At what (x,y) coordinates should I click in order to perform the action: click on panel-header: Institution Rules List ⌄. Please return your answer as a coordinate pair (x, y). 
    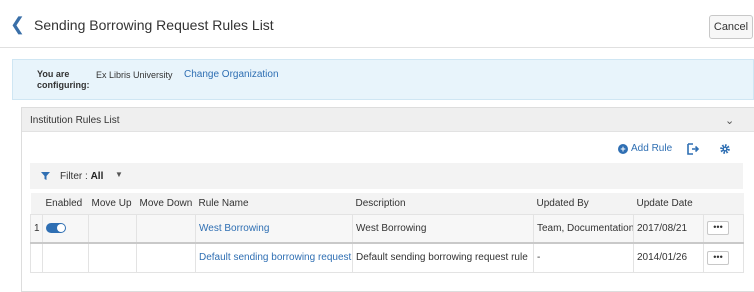
    Looking at the image, I should click on (388, 120).